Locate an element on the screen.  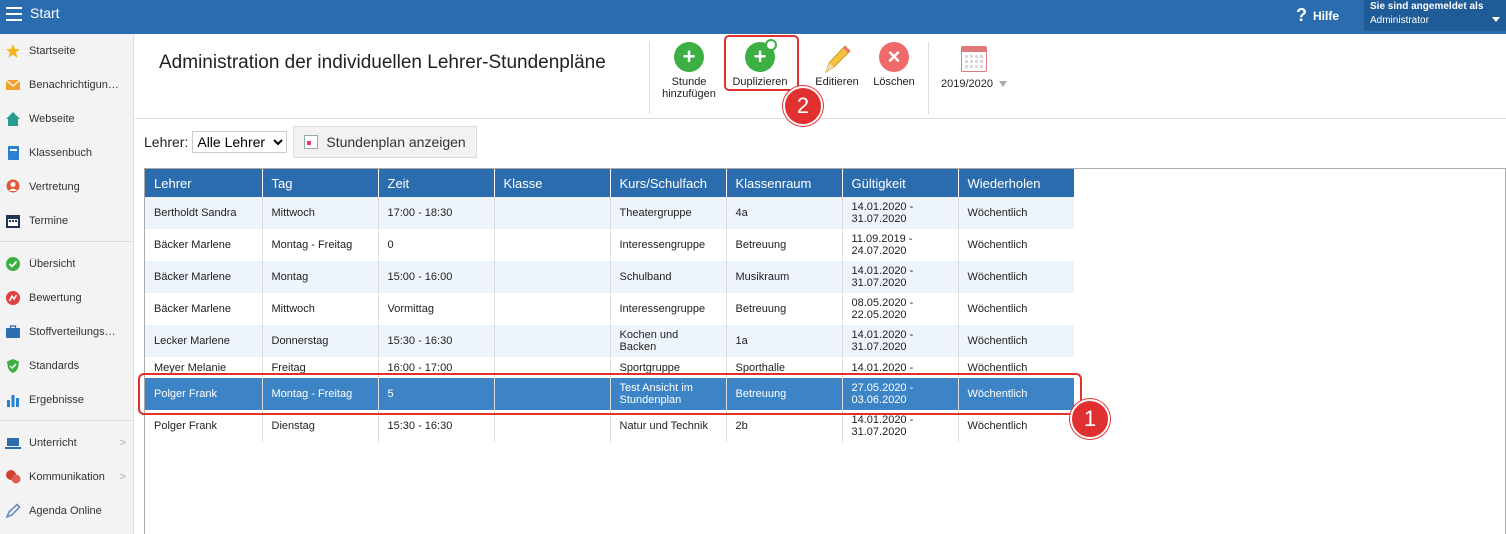
annotation-highlight-selected-row is located at coordinates (610, 394).